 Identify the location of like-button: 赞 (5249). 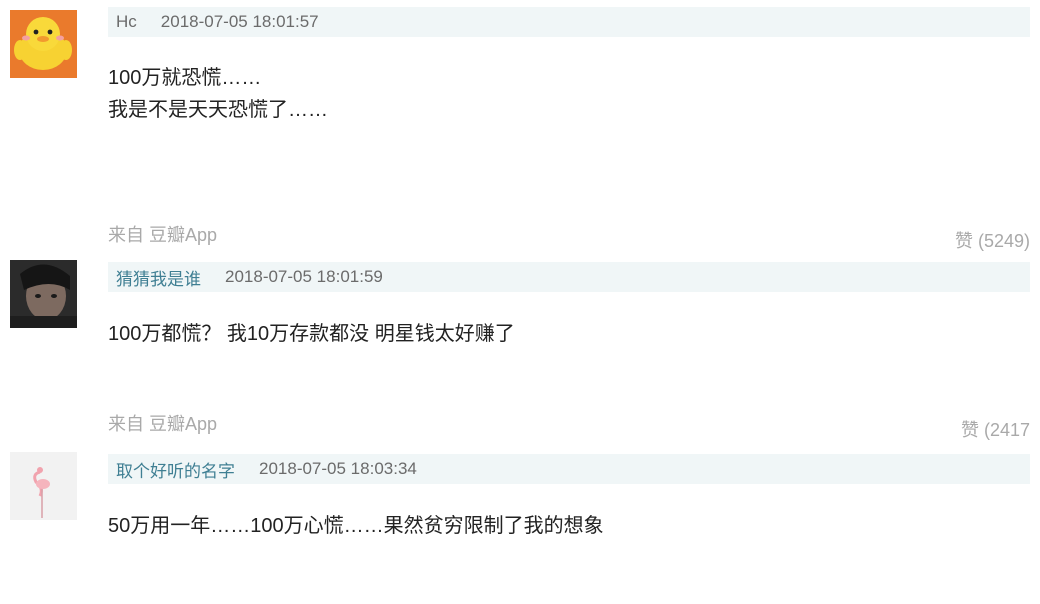
(992, 240).